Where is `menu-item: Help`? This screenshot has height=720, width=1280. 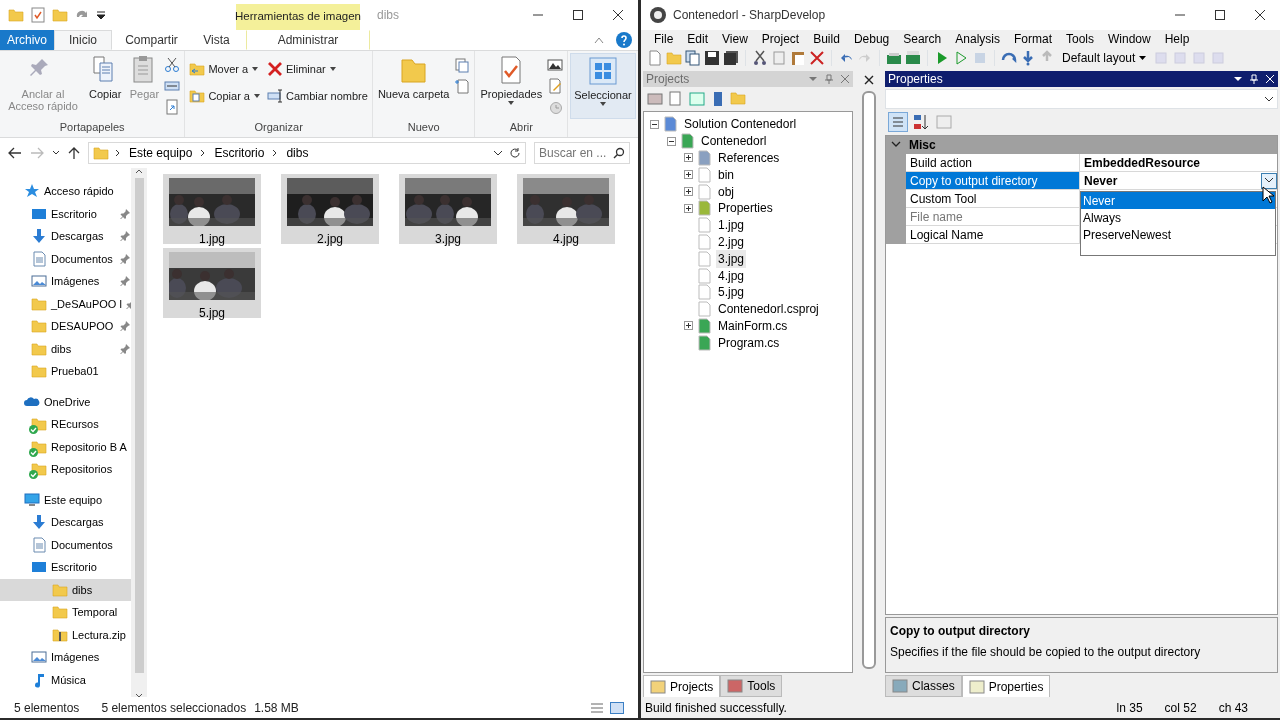
menu-item: Help is located at coordinates (1177, 38).